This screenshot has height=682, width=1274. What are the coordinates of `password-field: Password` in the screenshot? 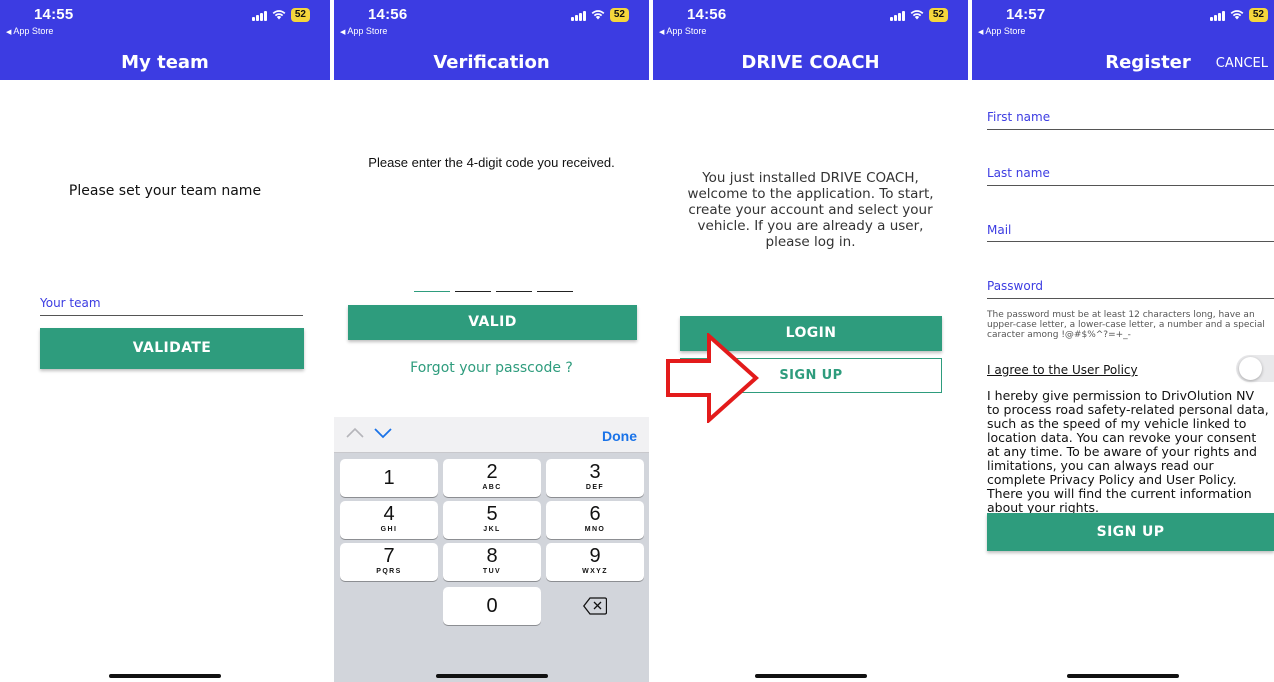 It's located at (1015, 286).